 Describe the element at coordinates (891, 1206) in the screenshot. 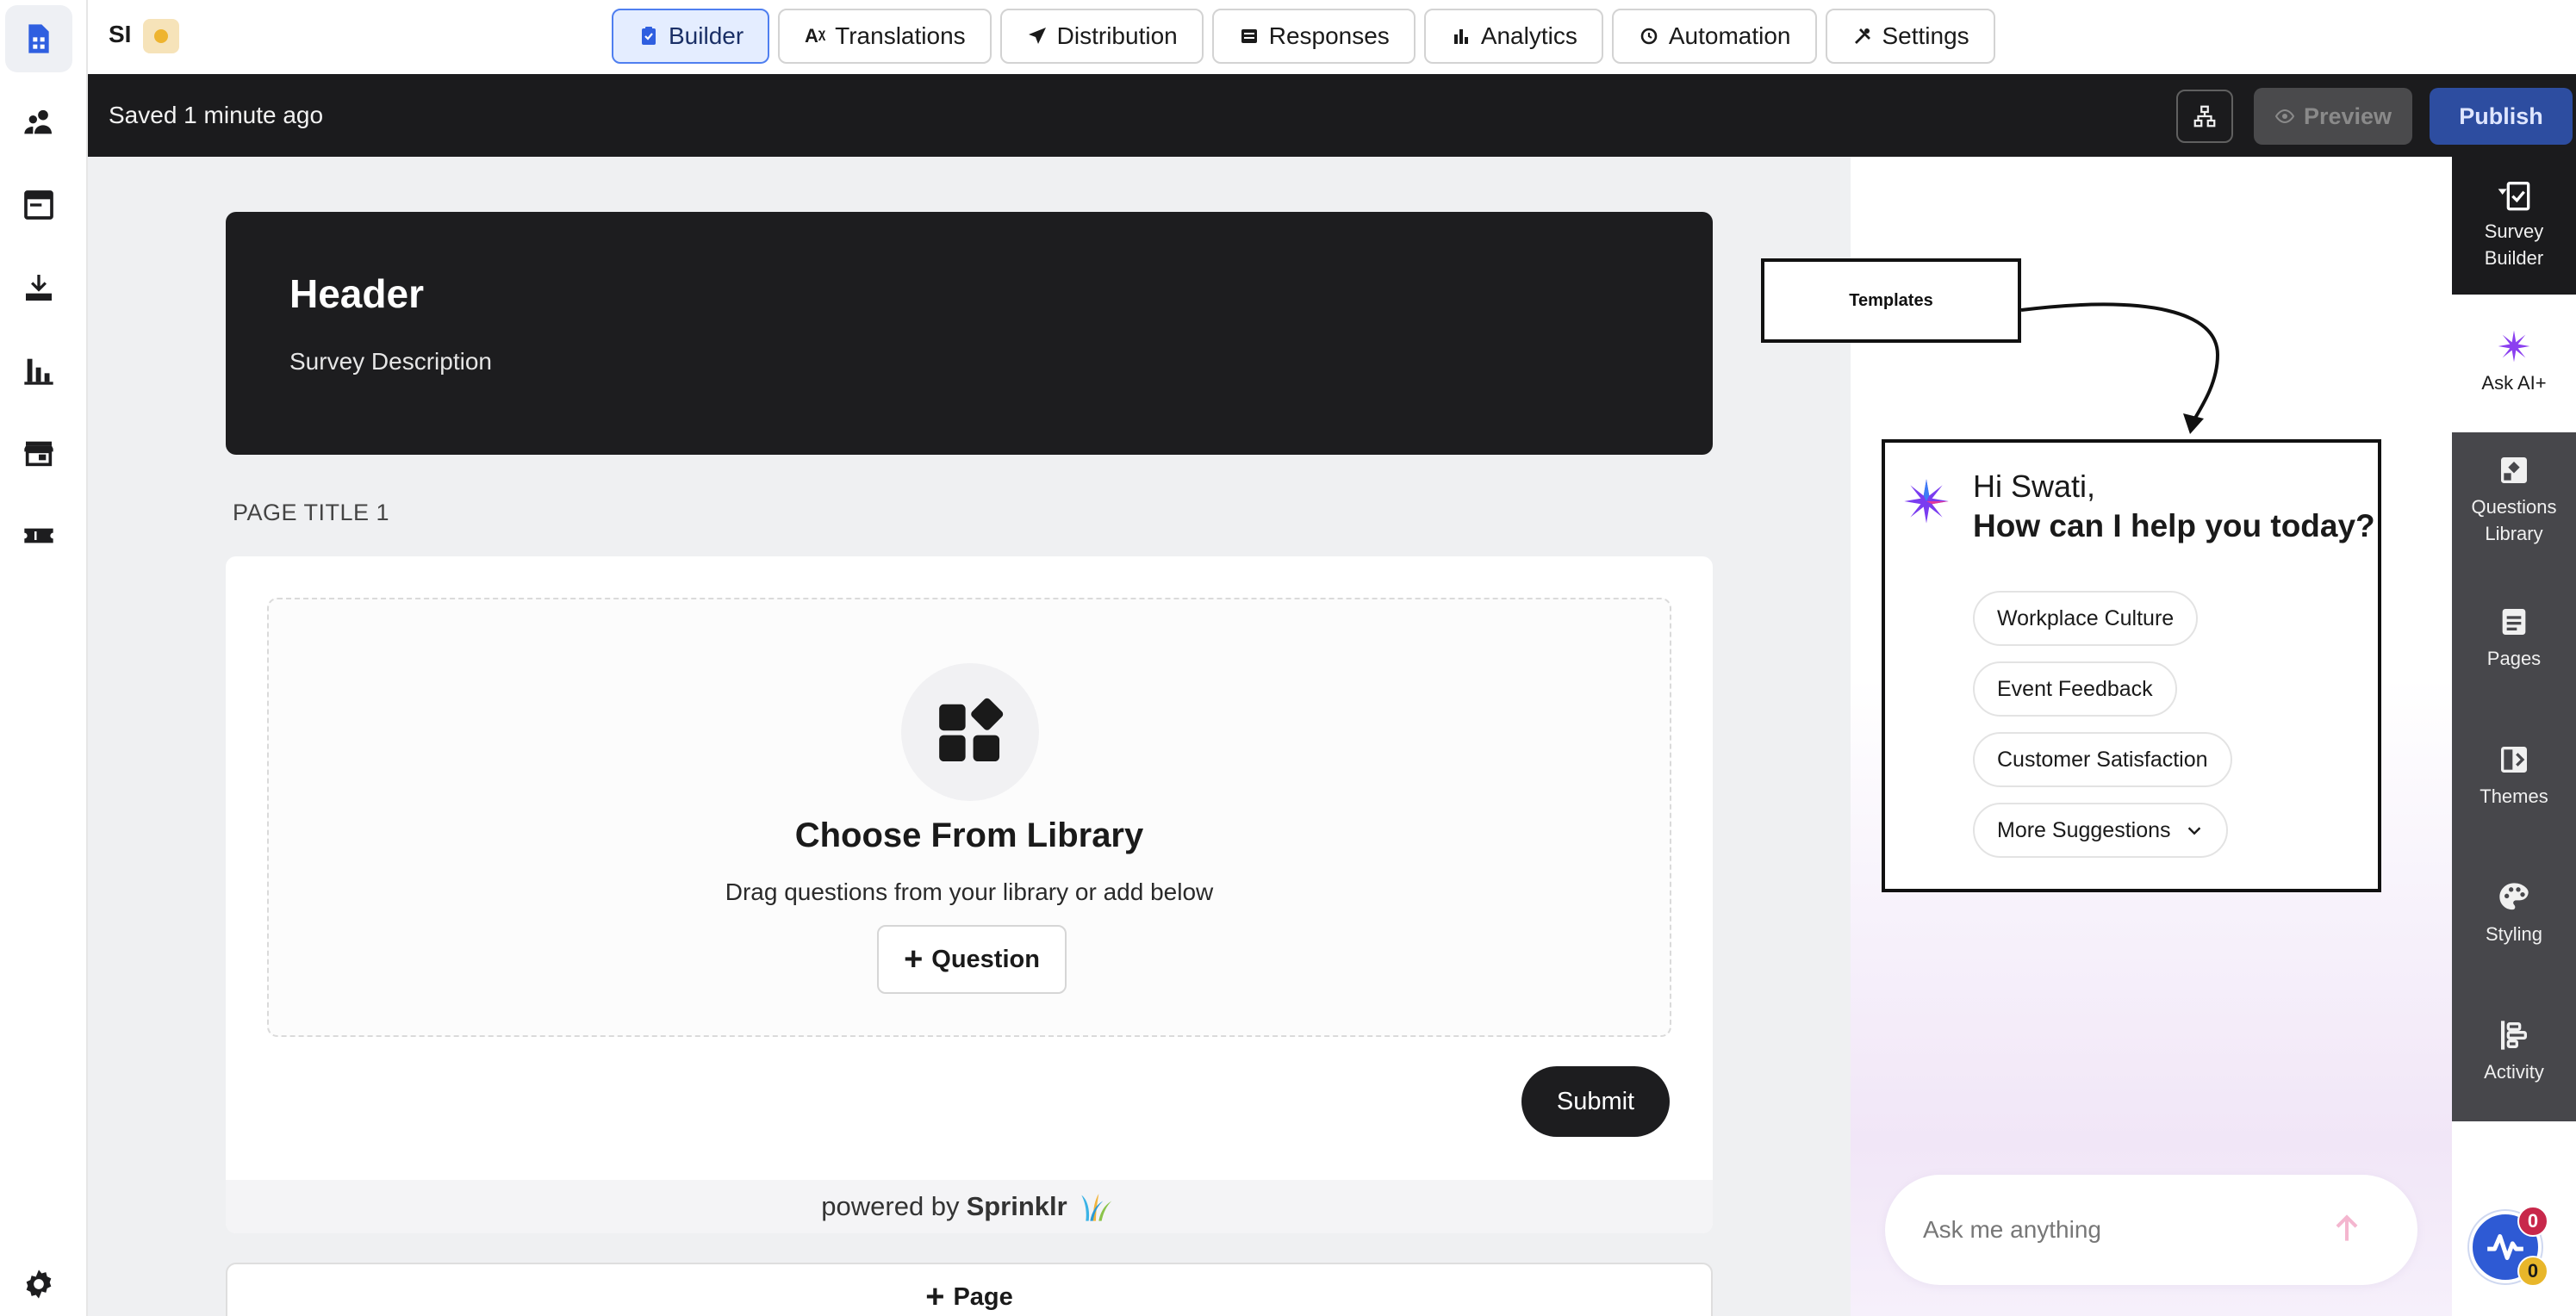

I see `powered-by-text: powered by` at that location.